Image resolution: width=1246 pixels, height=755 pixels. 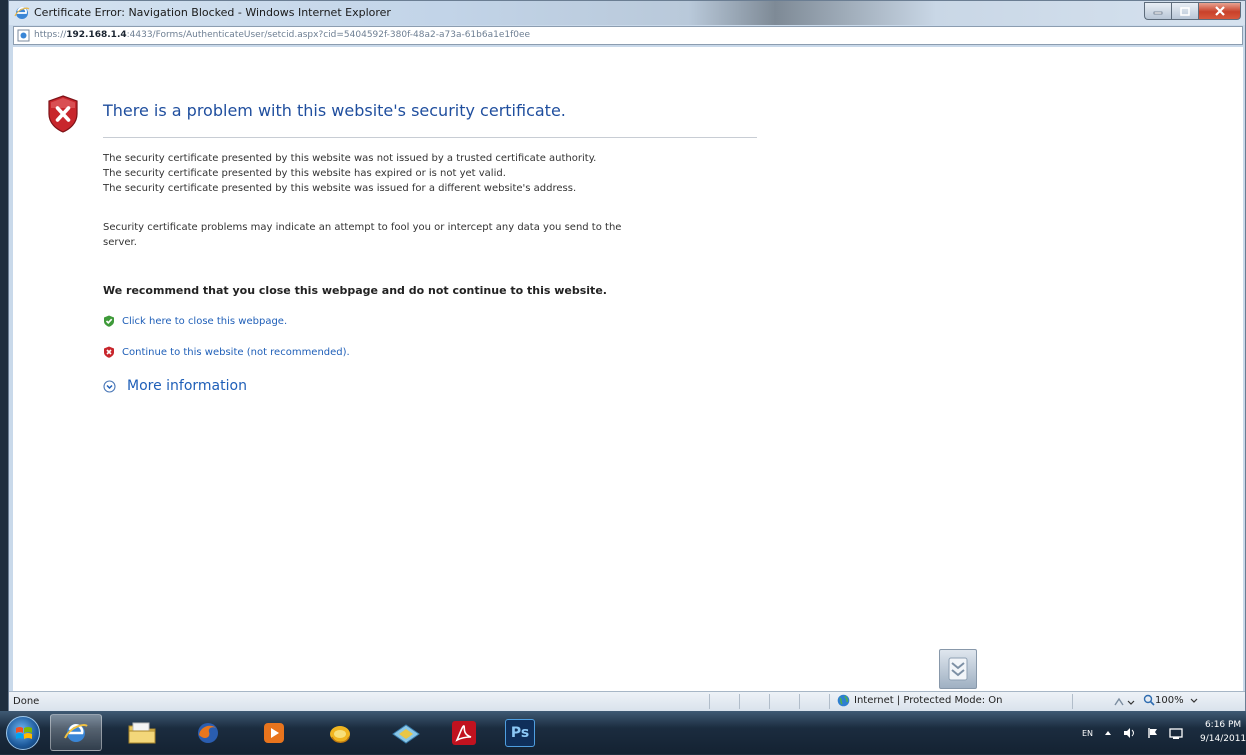 I want to click on close-window-button, so click(x=1219, y=11).